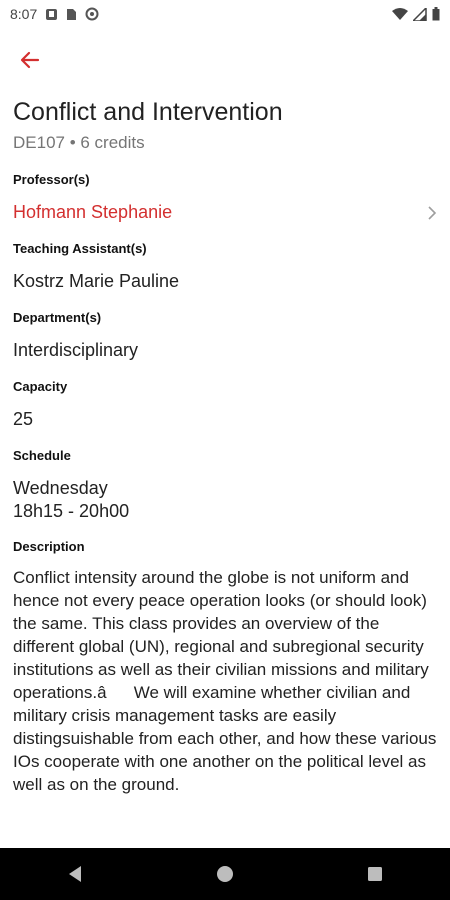 The width and height of the screenshot is (450, 900). What do you see at coordinates (42, 455) in the screenshot?
I see `schedule-label: Schedule` at bounding box center [42, 455].